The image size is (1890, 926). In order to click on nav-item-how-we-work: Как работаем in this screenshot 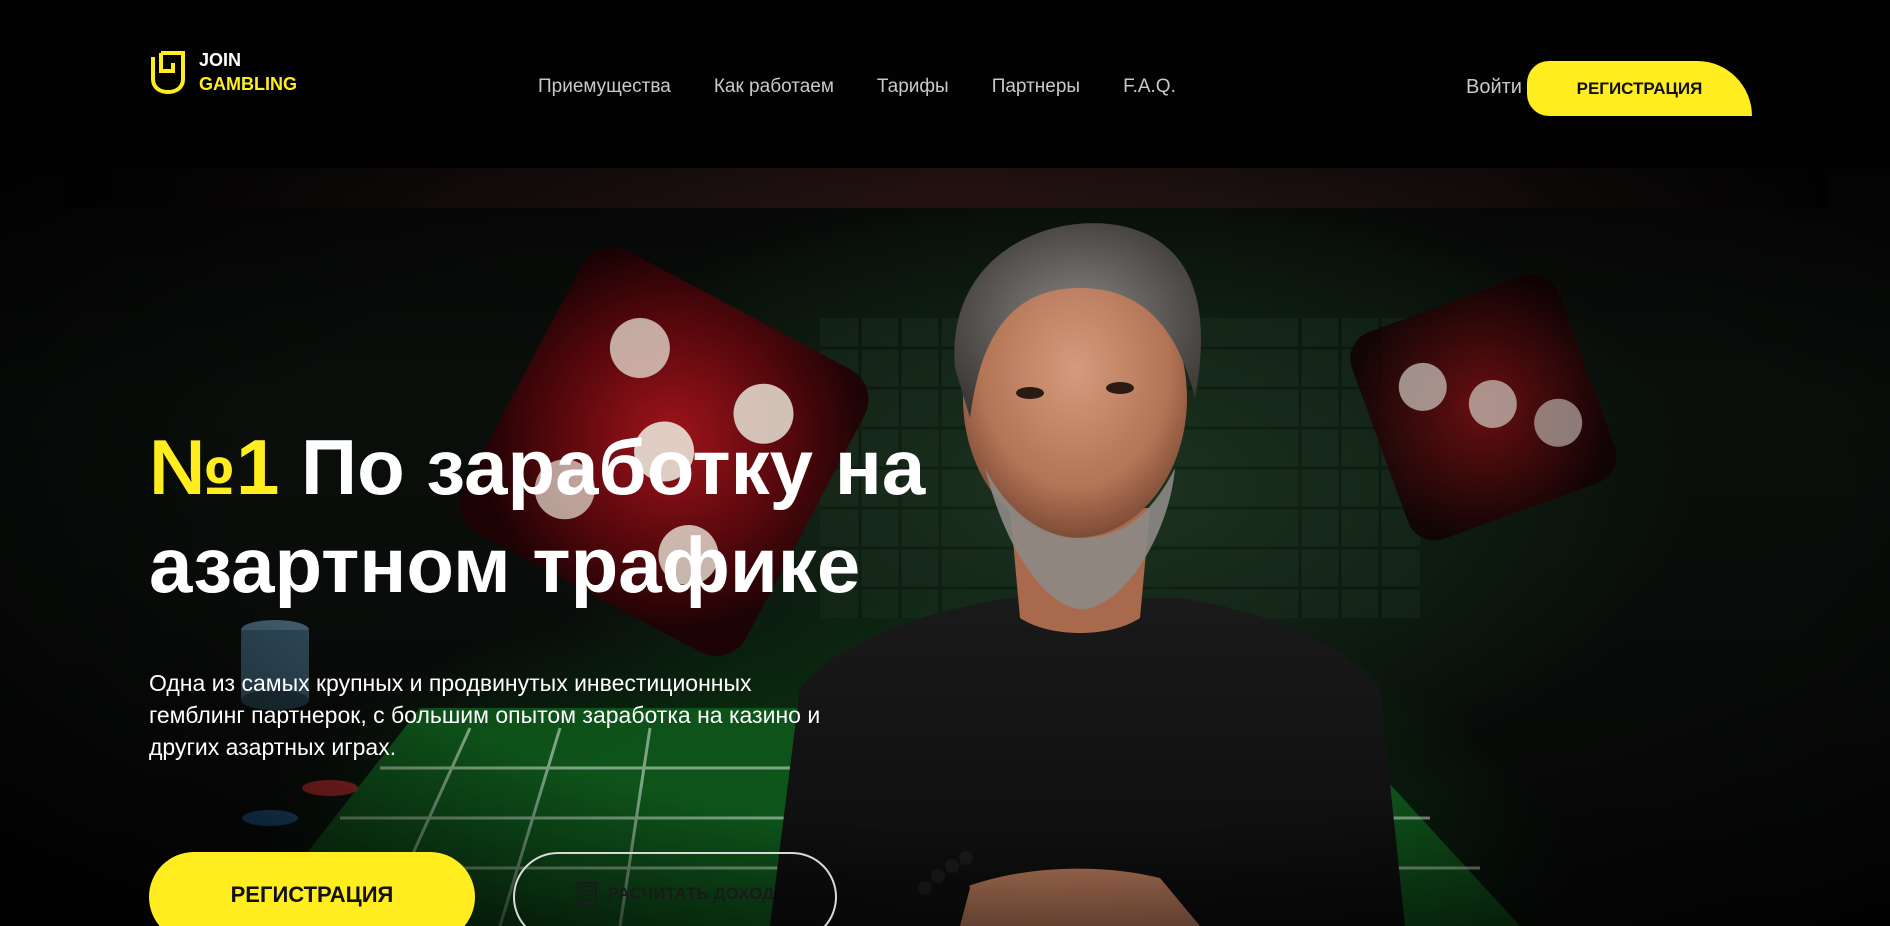, I will do `click(774, 87)`.